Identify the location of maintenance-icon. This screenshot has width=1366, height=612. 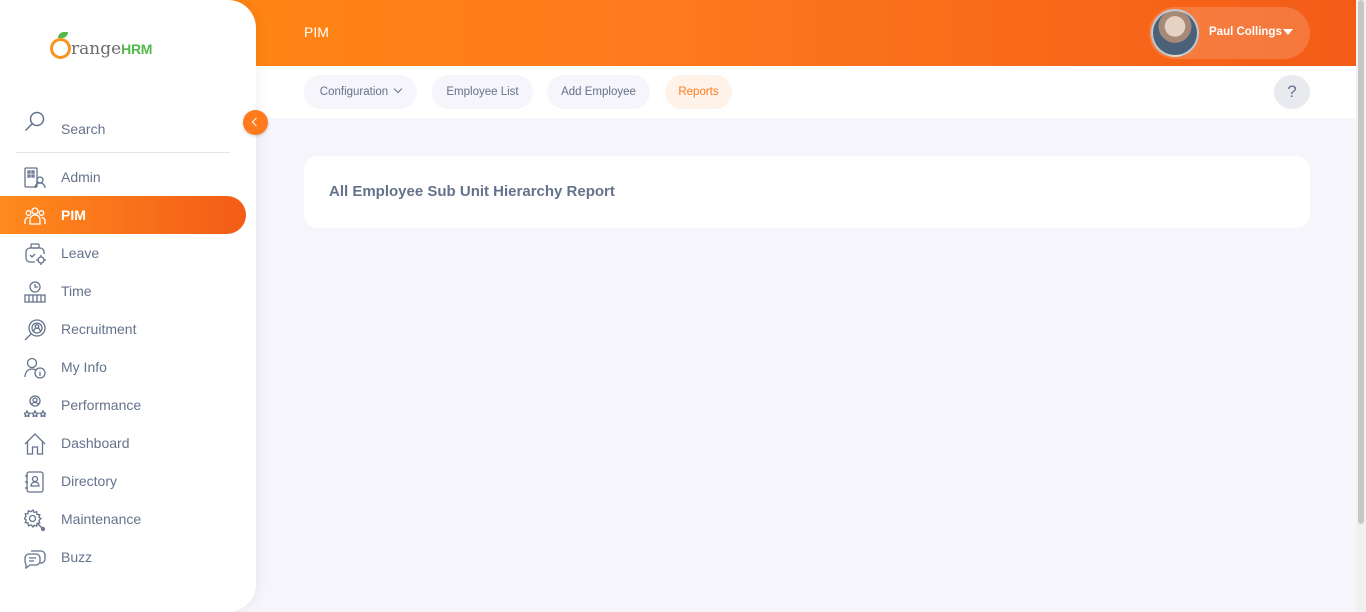
(35, 520).